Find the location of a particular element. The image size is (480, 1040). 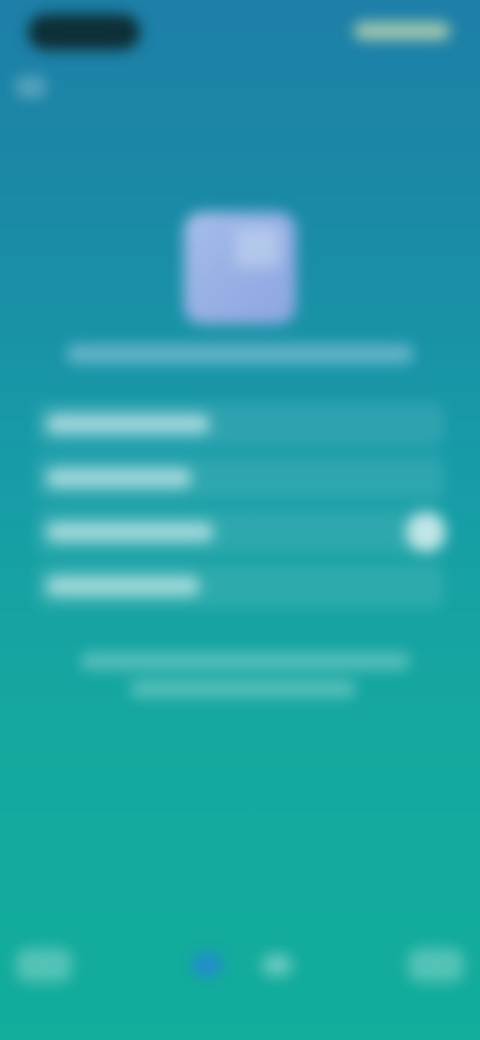

pager-dot is located at coordinates (277, 965).